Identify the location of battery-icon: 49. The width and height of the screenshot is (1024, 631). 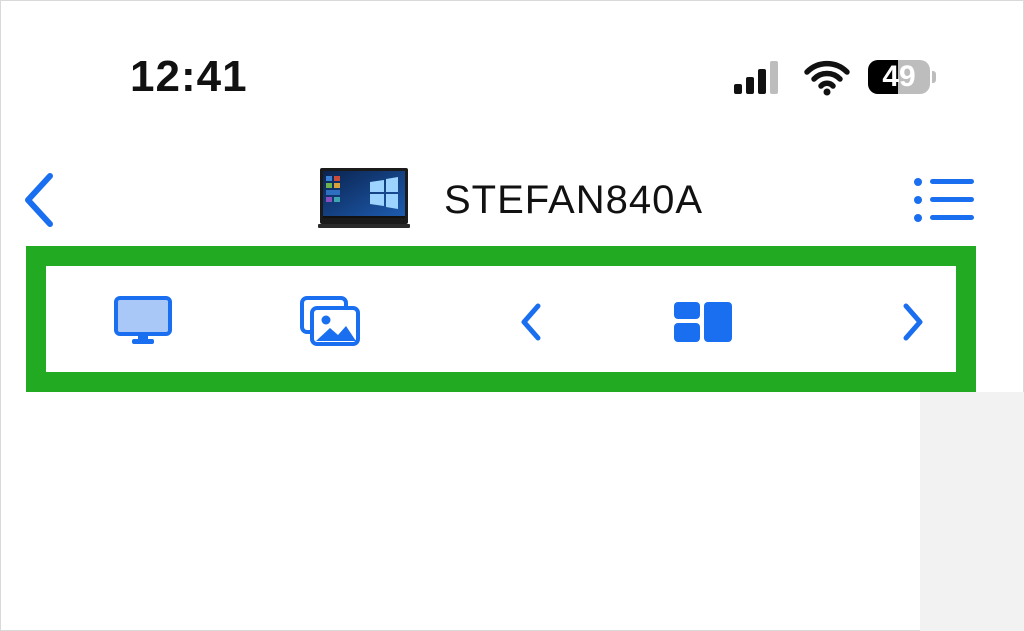
(899, 77).